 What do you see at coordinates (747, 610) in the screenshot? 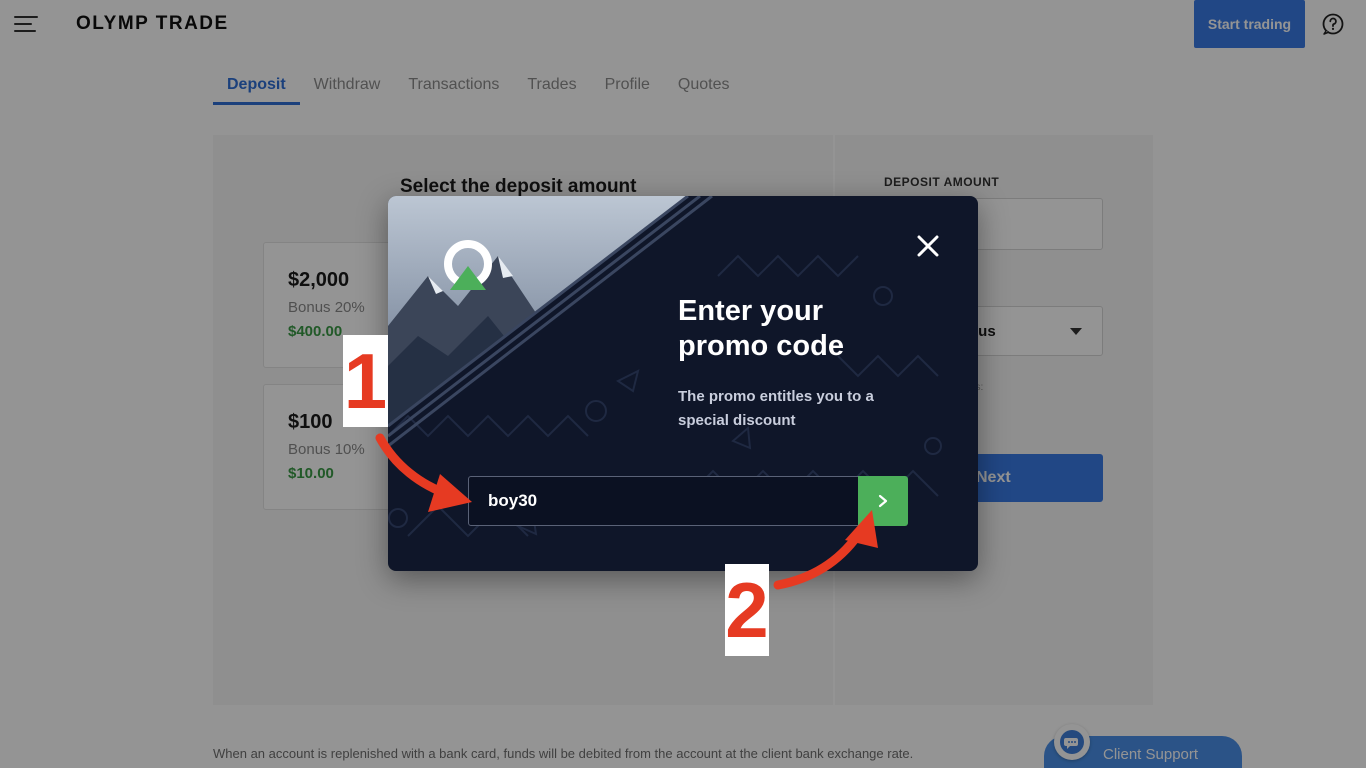
I see `annotation-step-2: 2` at bounding box center [747, 610].